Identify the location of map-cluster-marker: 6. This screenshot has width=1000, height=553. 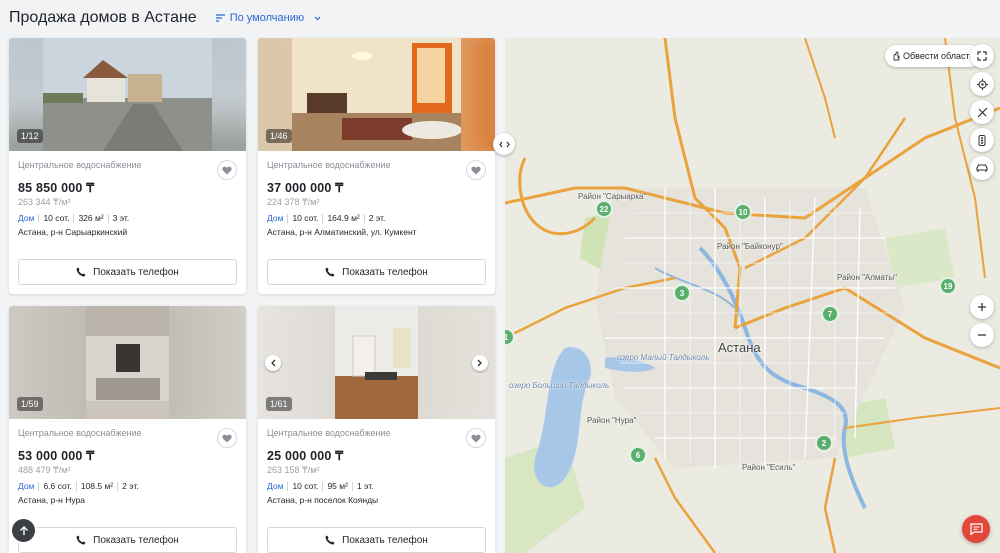
(638, 455).